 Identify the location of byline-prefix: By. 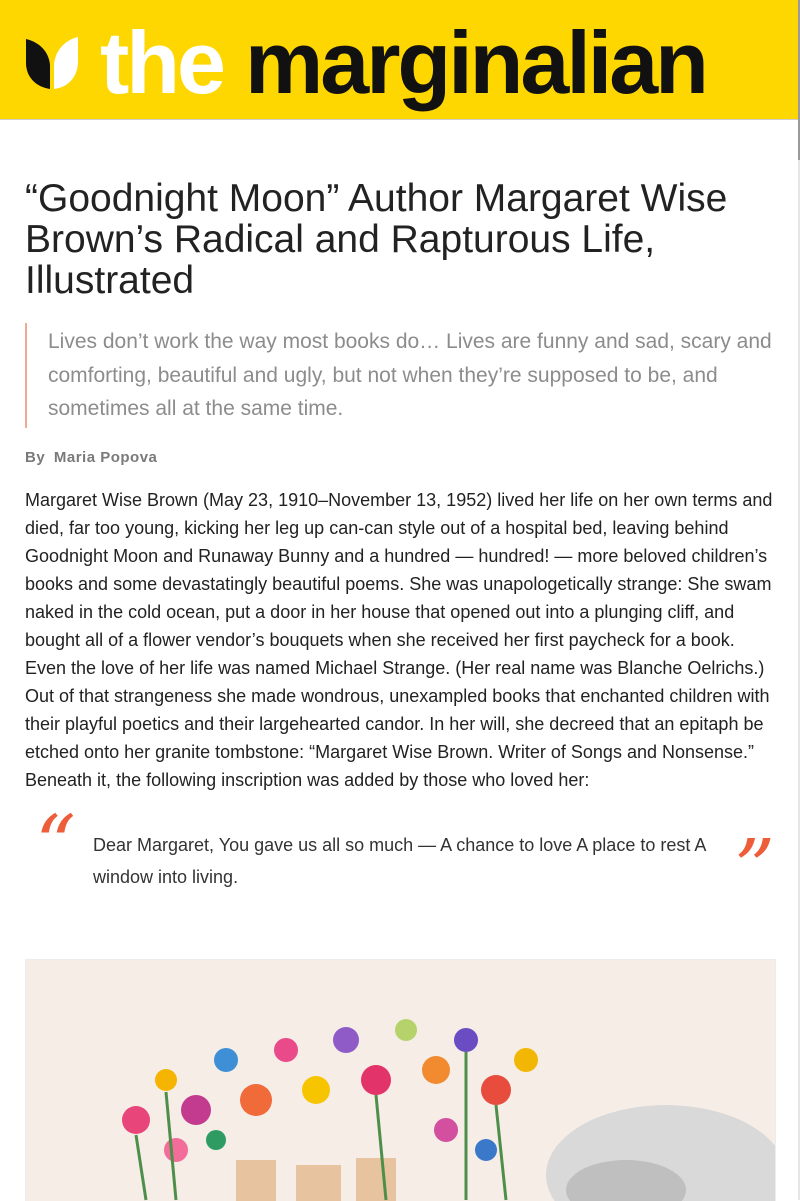
(35, 457).